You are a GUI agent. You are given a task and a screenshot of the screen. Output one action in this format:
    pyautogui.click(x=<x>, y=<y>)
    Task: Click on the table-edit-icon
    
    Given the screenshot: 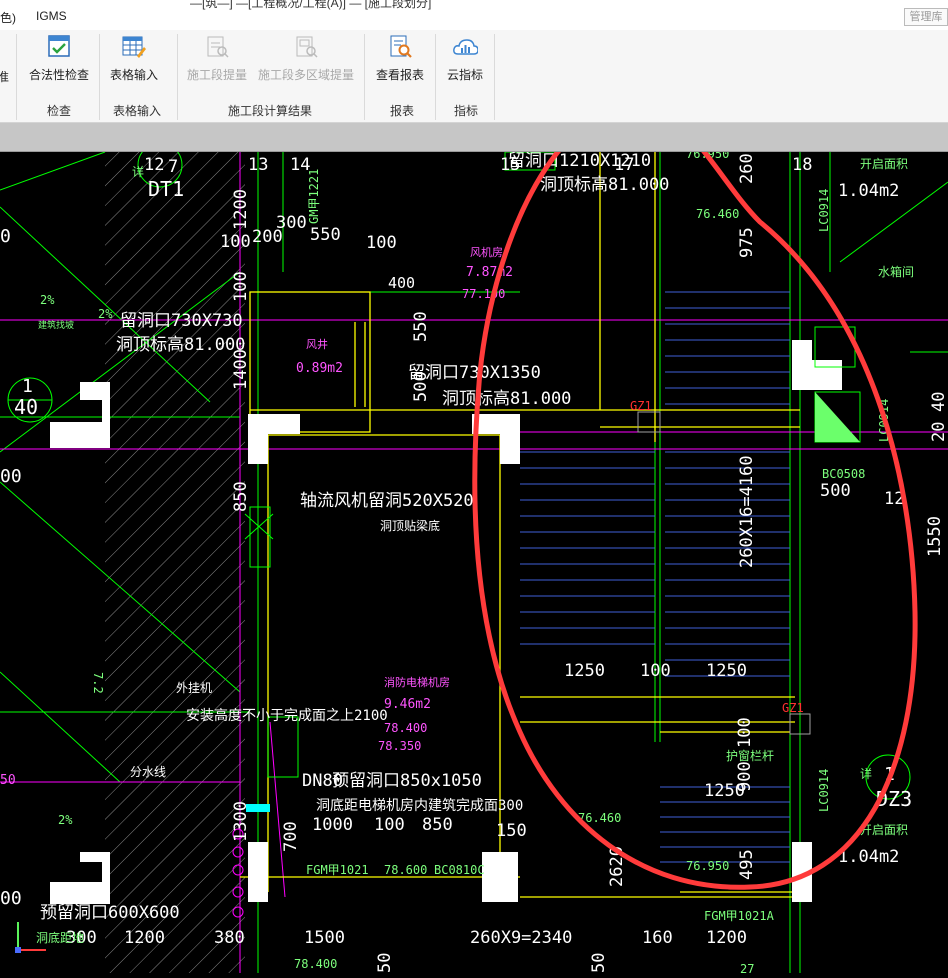 What is the action you would take?
    pyautogui.click(x=134, y=47)
    